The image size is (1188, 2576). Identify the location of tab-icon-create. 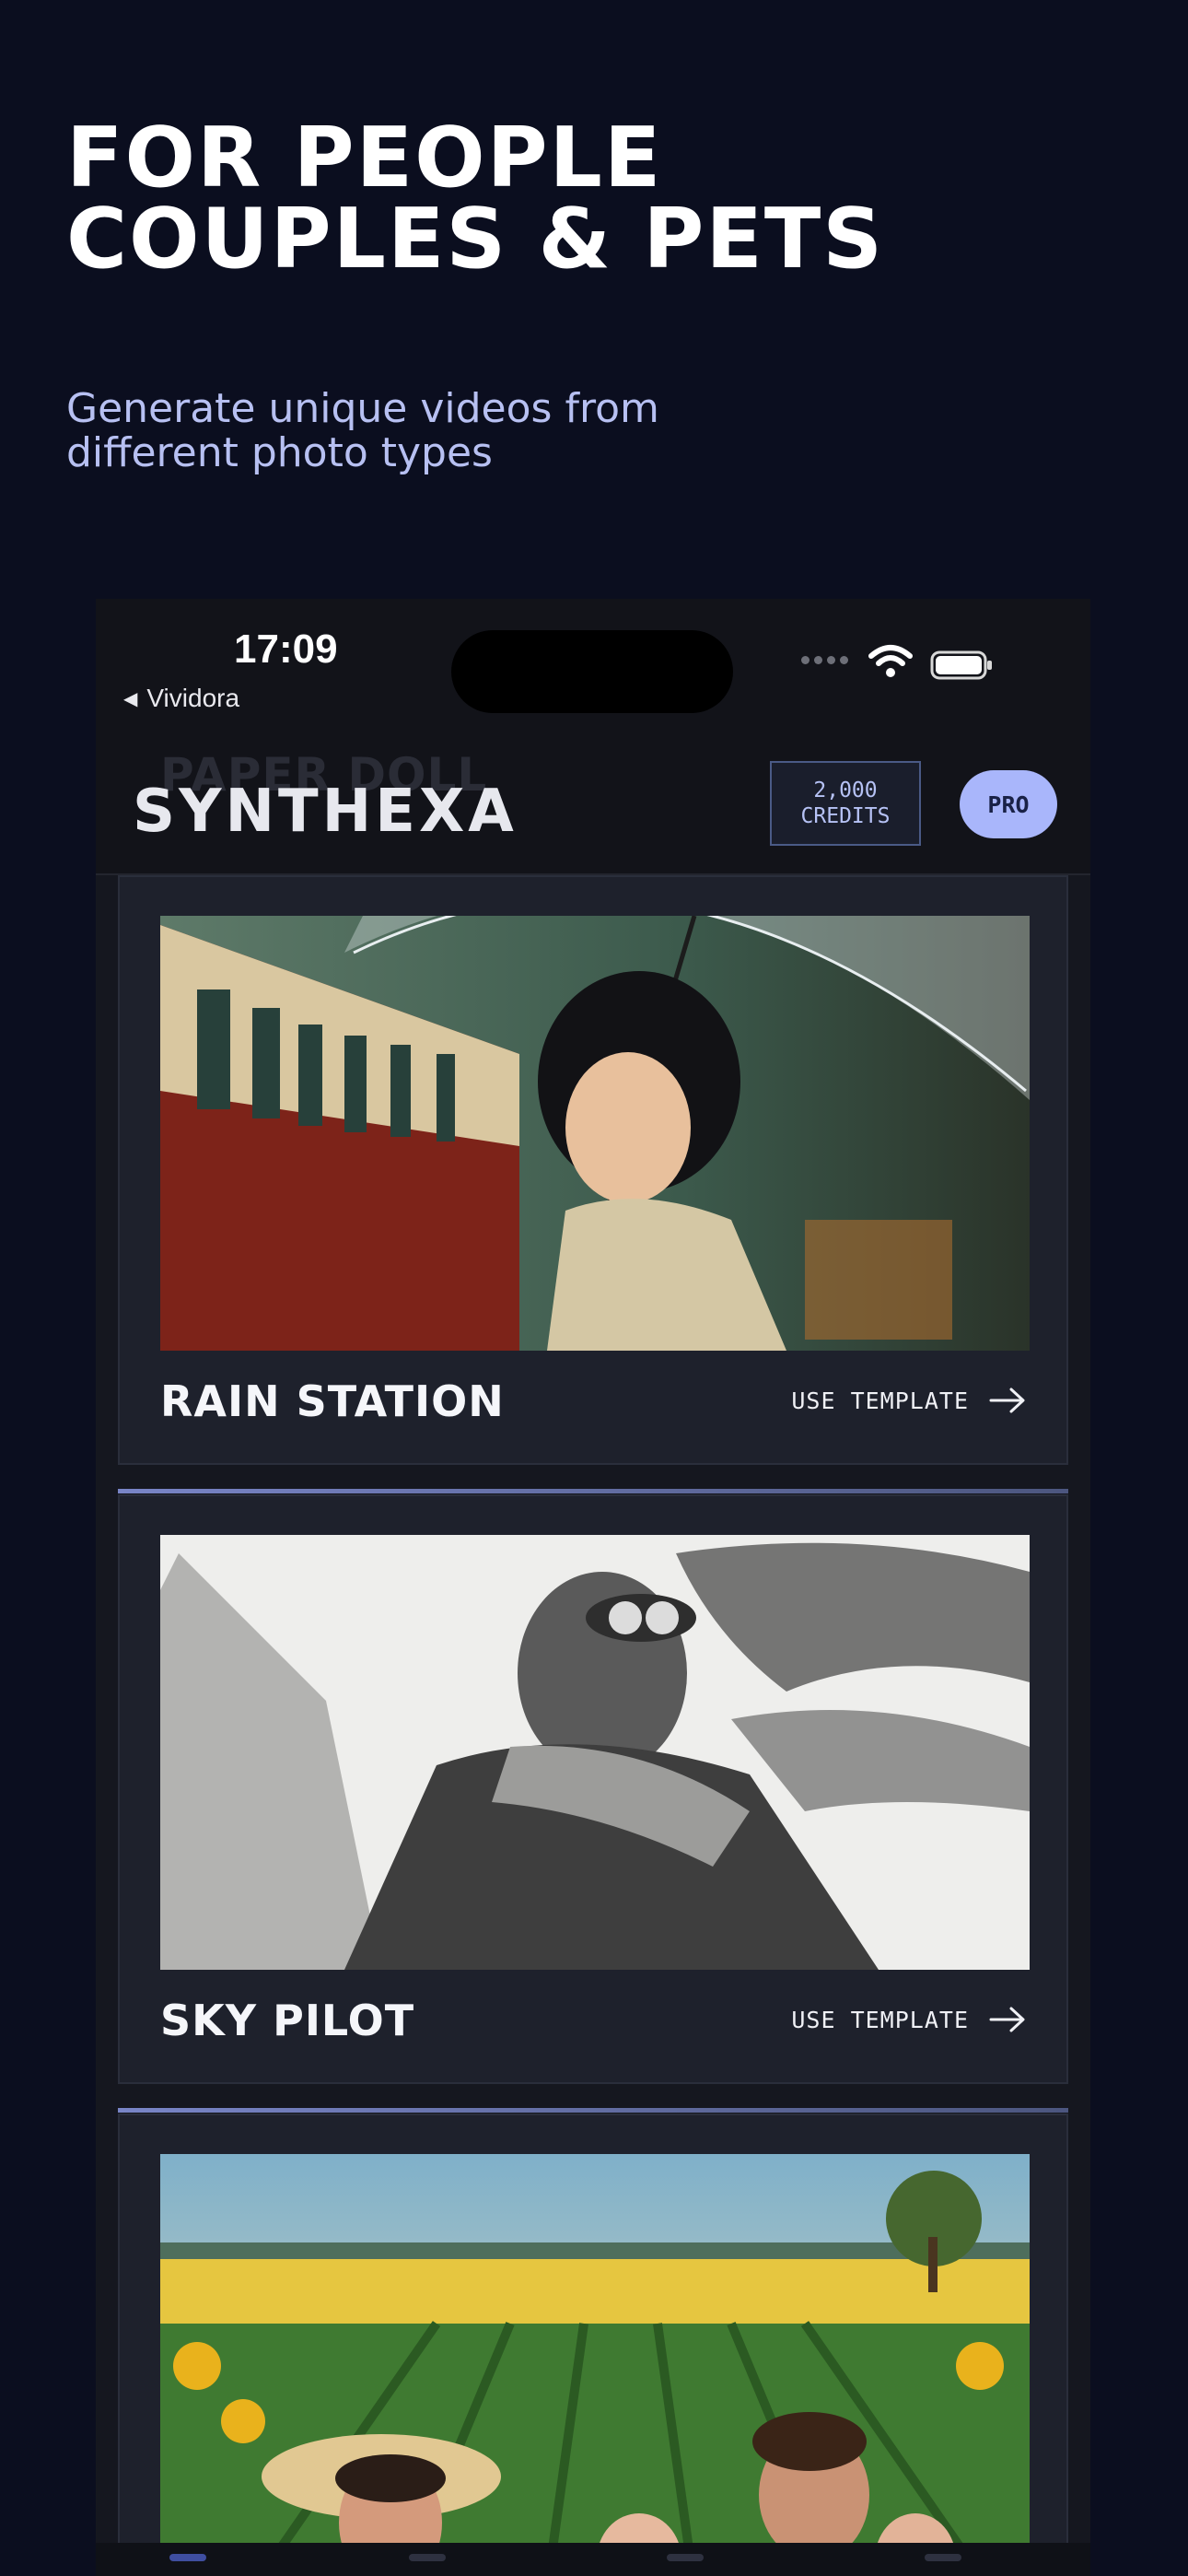
(685, 2557).